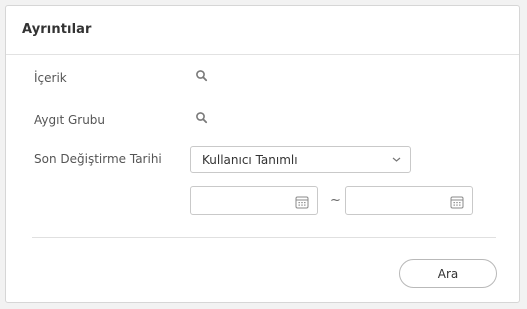 The image size is (527, 309). I want to click on start-date-input, so click(242, 200).